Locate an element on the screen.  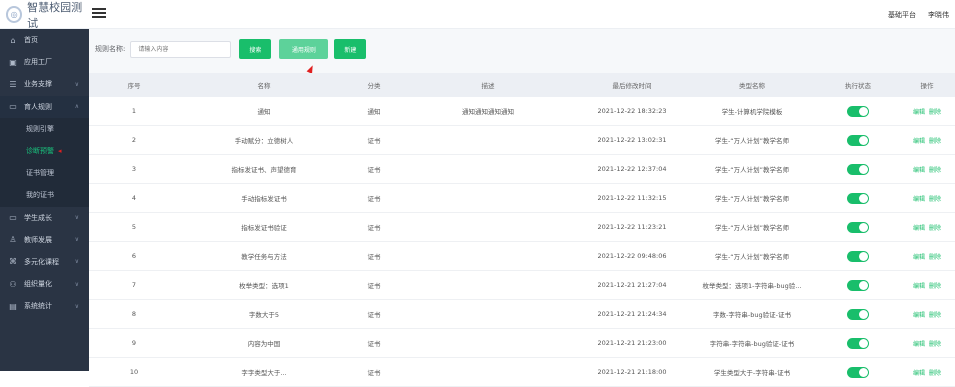
top-right: 基础平台 李晓伟 is located at coordinates (921, 14).